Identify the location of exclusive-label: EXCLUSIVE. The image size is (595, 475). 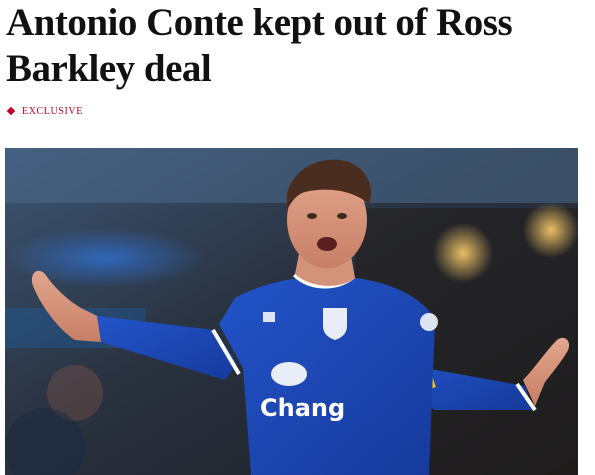
(52, 111).